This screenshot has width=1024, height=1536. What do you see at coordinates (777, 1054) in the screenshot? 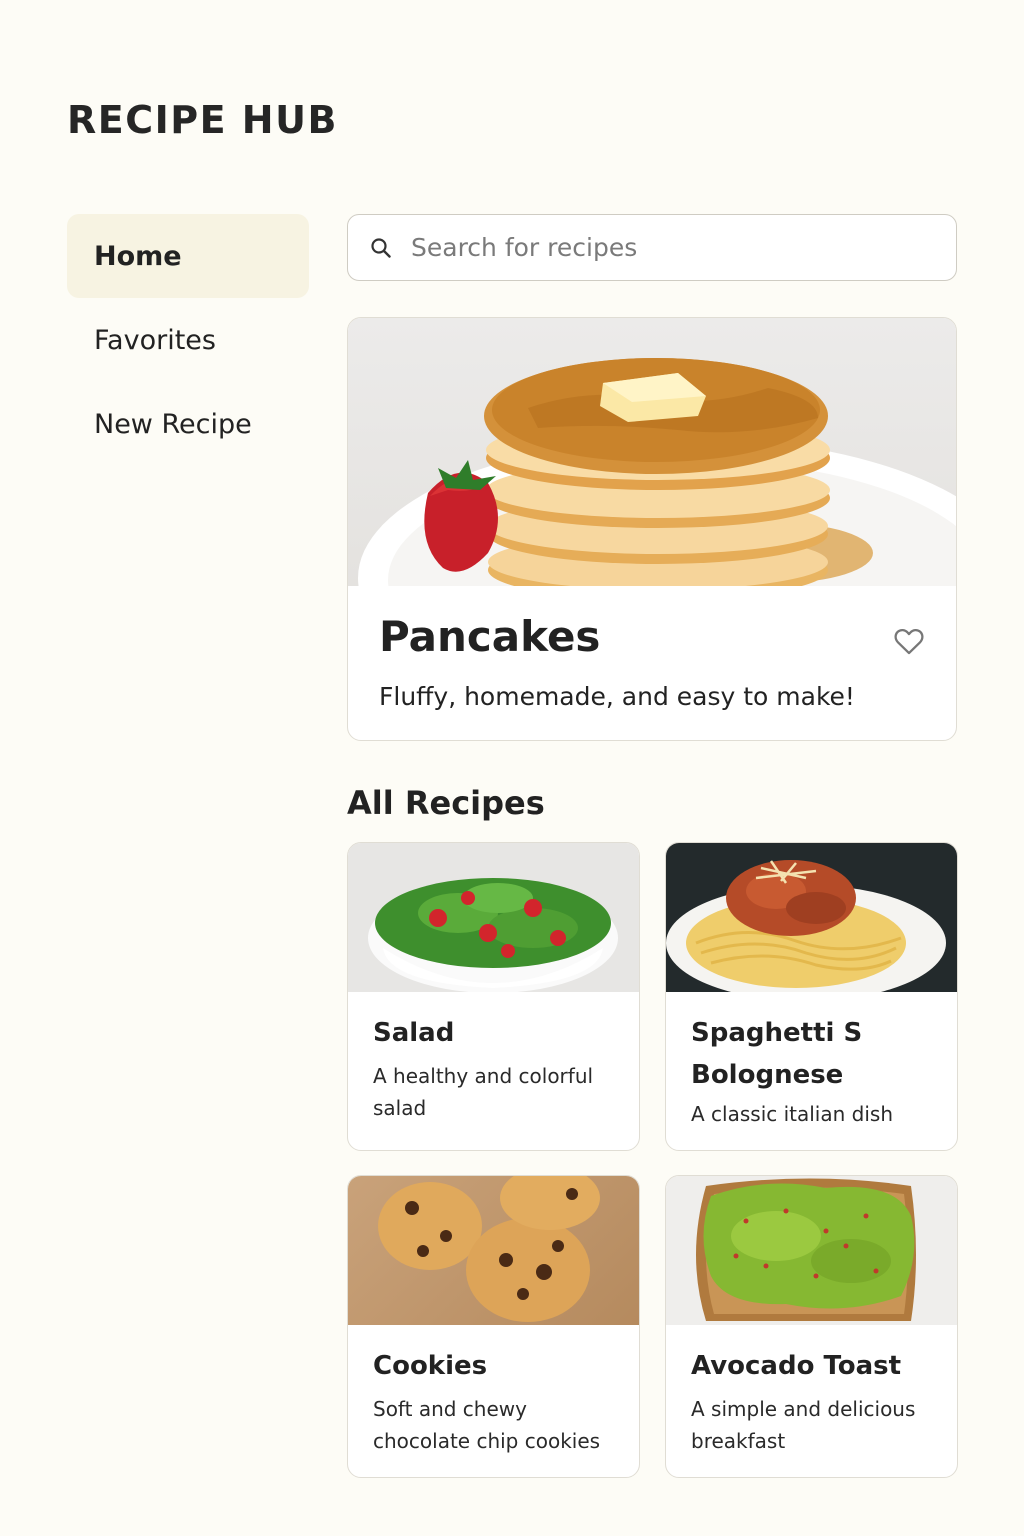
I see `recipe-name: Spaghetti S Bolognese` at bounding box center [777, 1054].